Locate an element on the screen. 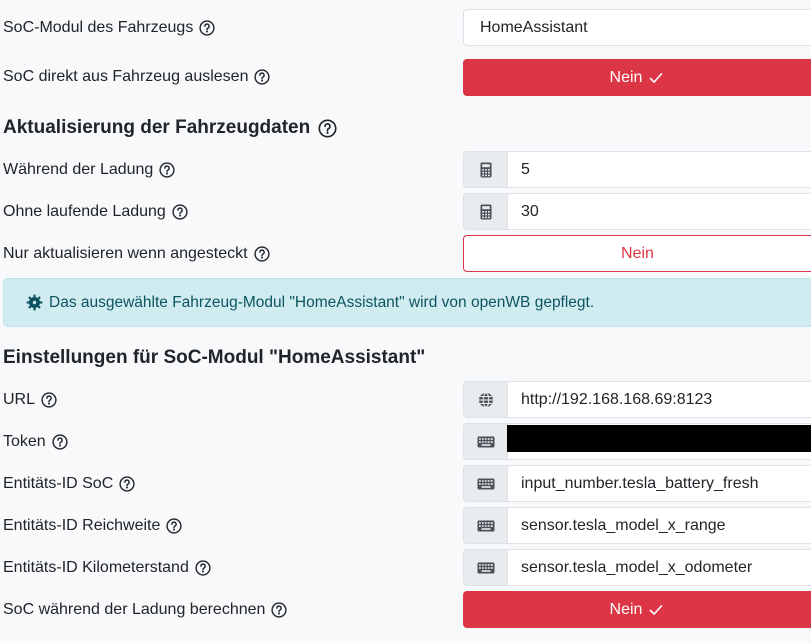 The height and width of the screenshot is (643, 811). only-plugged-toggle-button: Nein is located at coordinates (637, 253).